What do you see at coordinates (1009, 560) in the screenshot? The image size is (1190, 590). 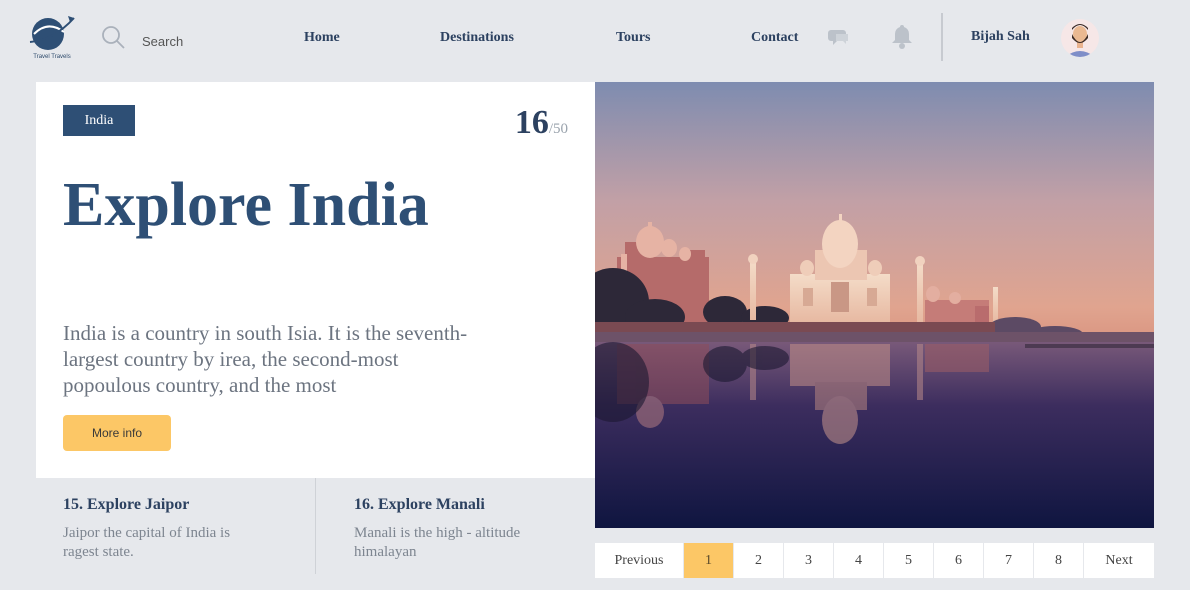 I see `page-button-7: 7` at bounding box center [1009, 560].